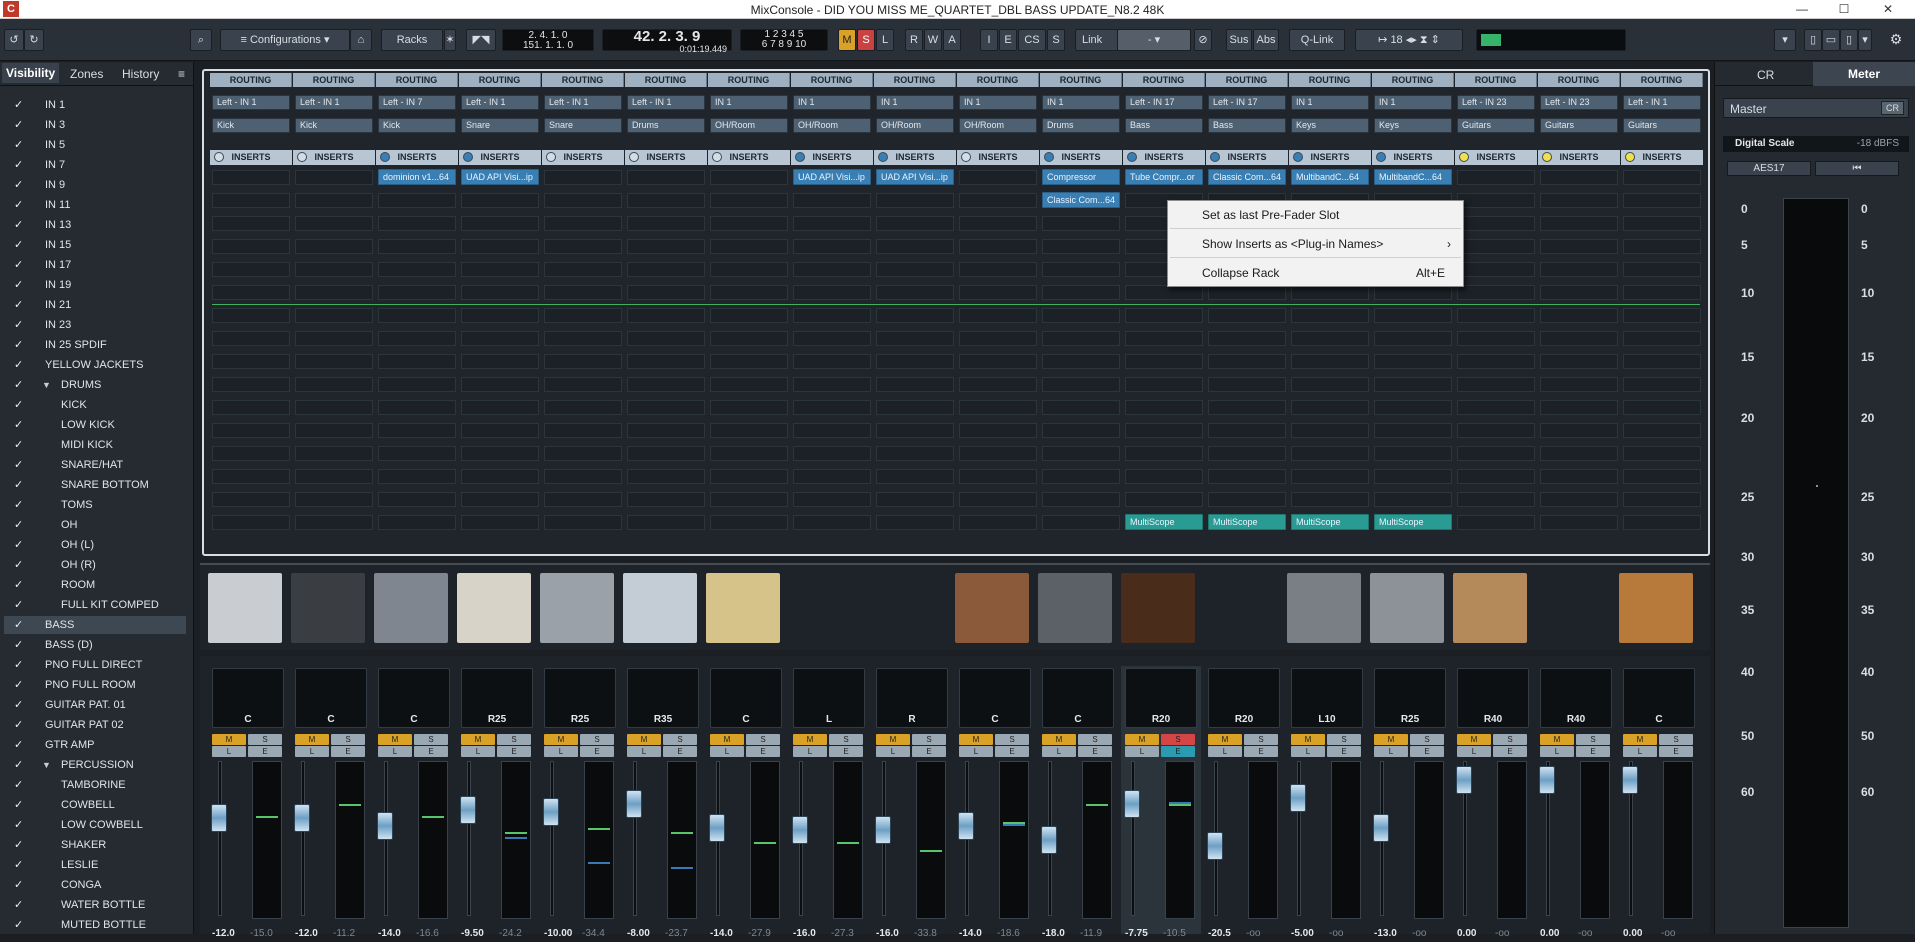 This screenshot has width=1915, height=942. Describe the element at coordinates (989, 40) in the screenshot. I see `bypass-inserts-button: I` at that location.